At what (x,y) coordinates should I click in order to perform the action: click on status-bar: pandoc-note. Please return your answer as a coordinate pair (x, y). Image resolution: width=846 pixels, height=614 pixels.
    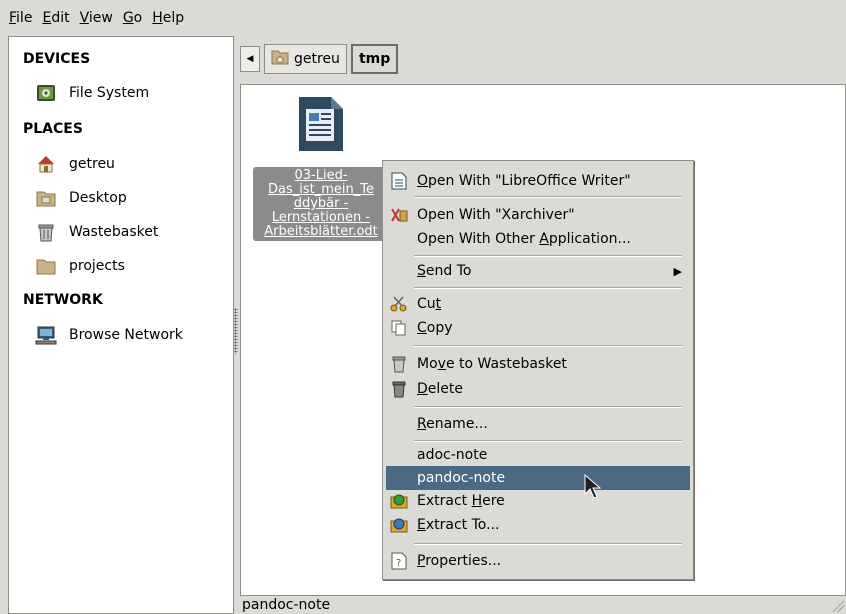
    Looking at the image, I should click on (539, 605).